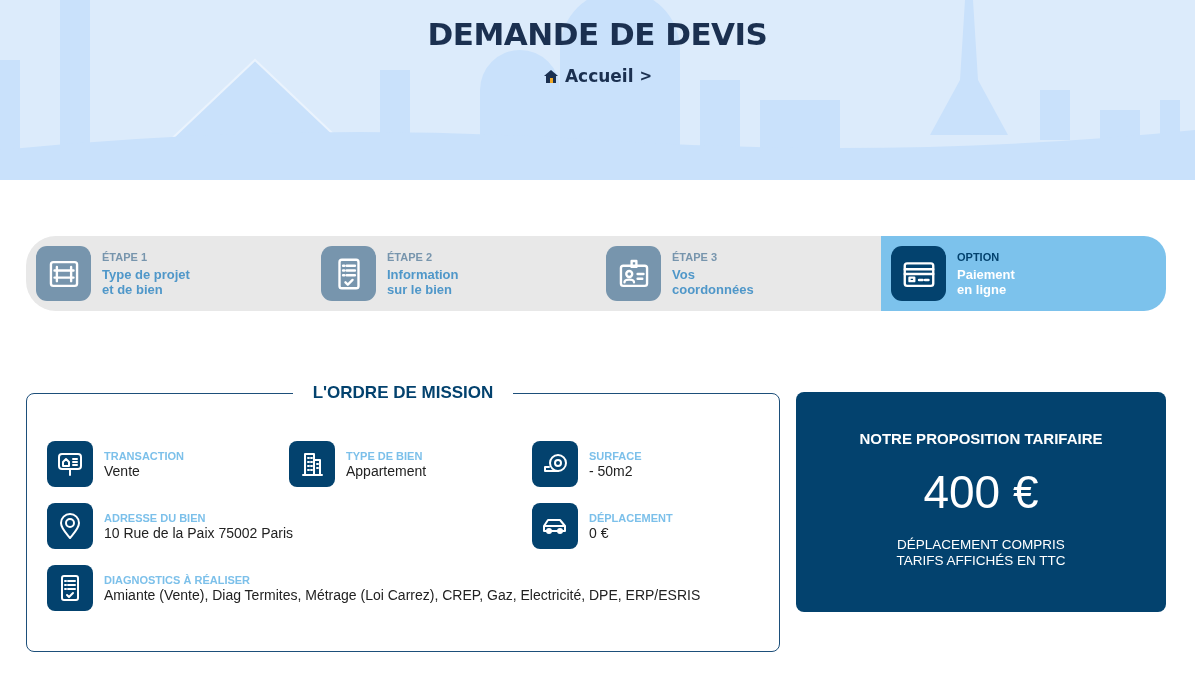 Image resolution: width=1195 pixels, height=682 pixels. What do you see at coordinates (979, 256) in the screenshot?
I see `step-number: OPTION` at bounding box center [979, 256].